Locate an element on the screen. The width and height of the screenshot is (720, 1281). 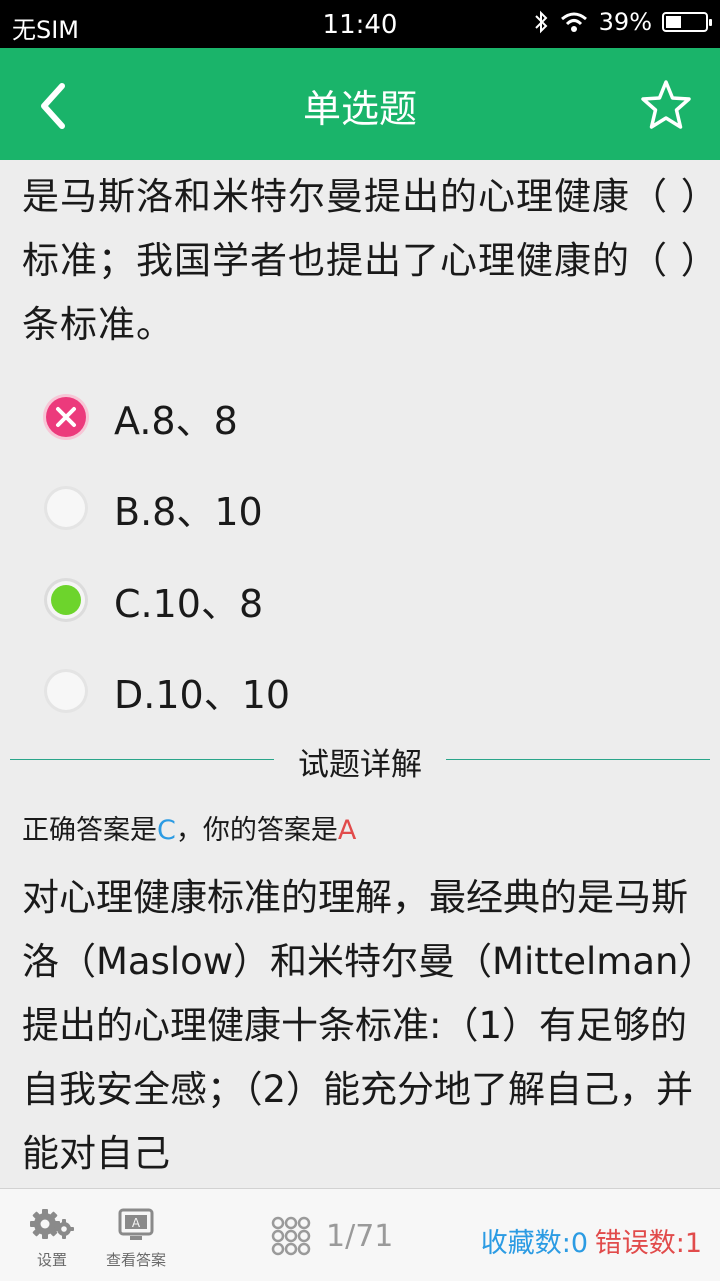
errors-count: 错误数:1 is located at coordinates (648, 1240).